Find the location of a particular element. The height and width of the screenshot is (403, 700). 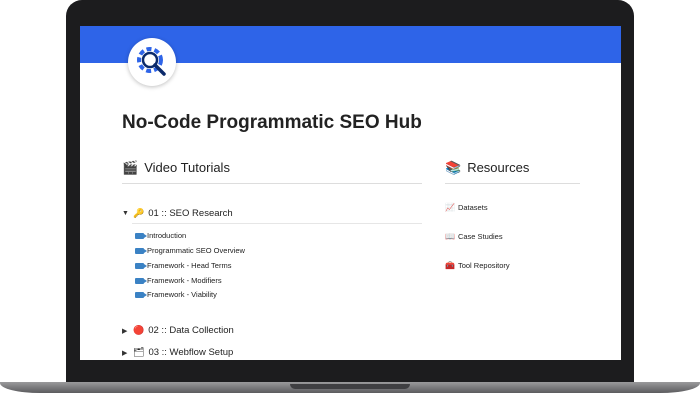

toggle-data-collection: ▶ 🔴 02 :: Data Collection is located at coordinates (178, 330).